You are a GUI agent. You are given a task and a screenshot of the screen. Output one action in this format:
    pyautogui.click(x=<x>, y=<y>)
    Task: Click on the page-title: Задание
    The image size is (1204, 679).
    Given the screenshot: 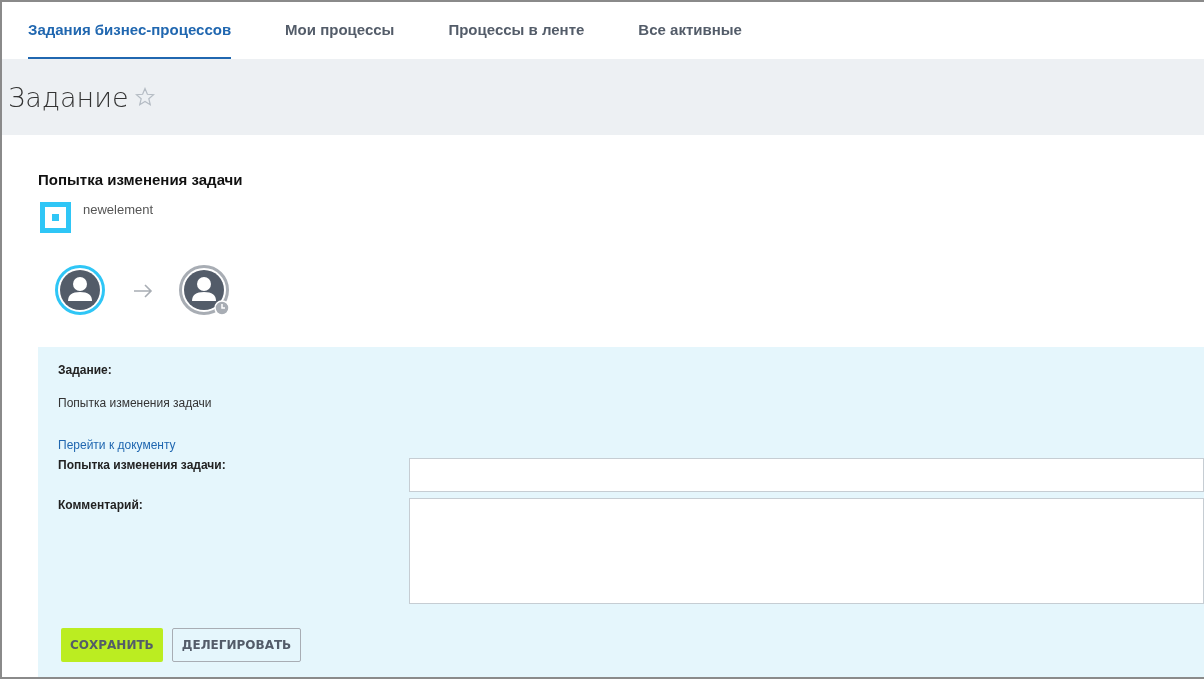 What is the action you would take?
    pyautogui.click(x=68, y=97)
    